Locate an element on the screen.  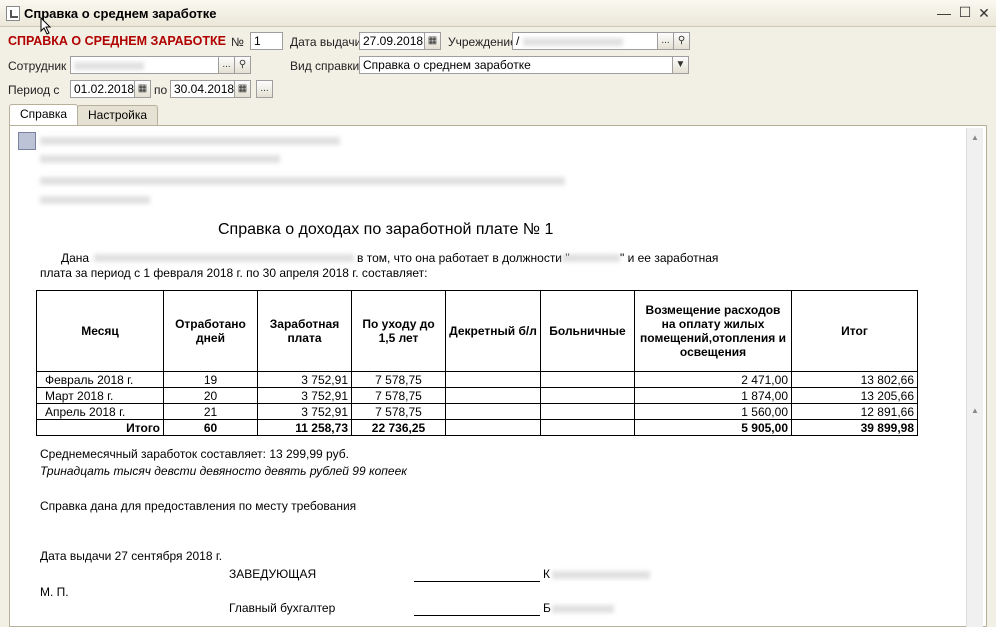
window-title: Справка о среднем заработке is located at coordinates (120, 13).